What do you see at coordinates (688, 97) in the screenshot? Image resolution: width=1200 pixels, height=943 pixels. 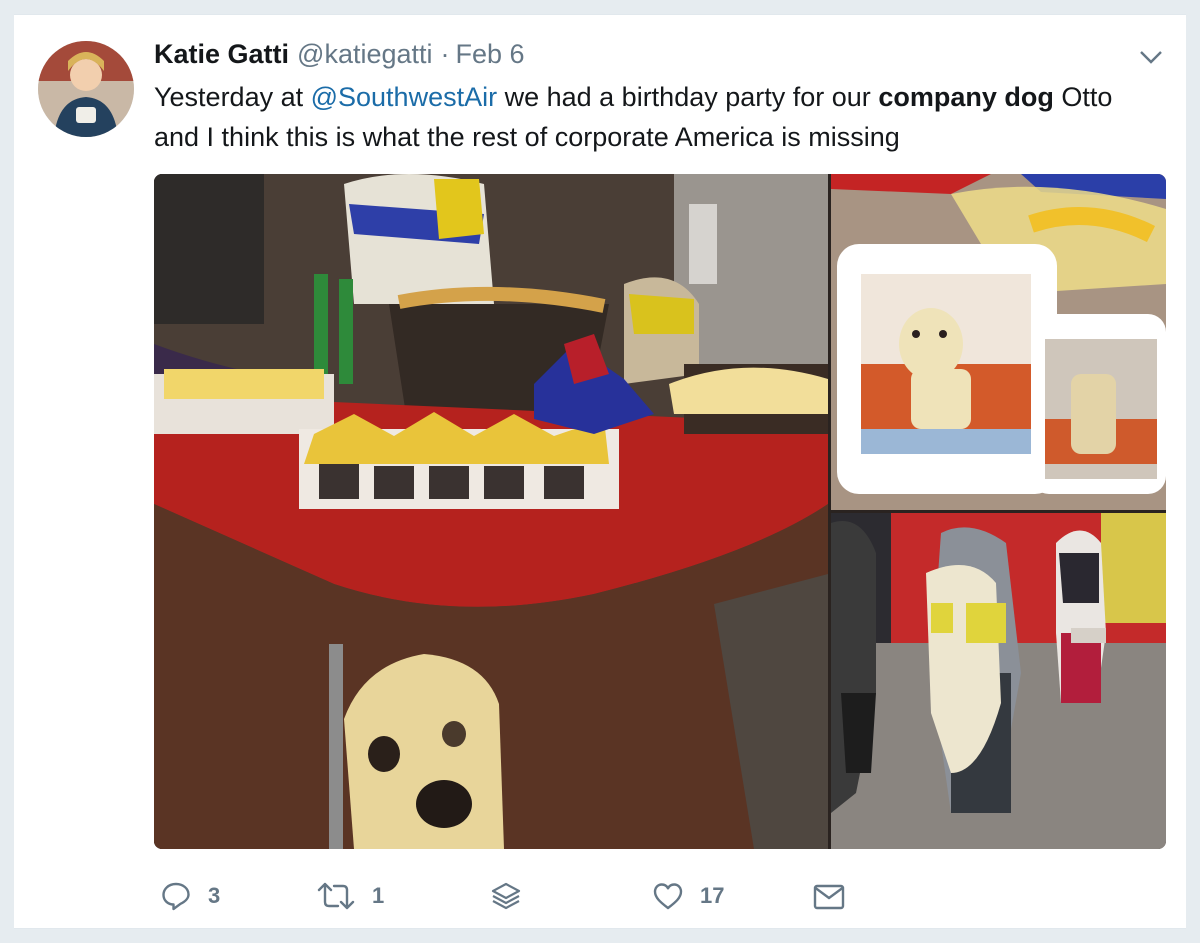 I see `tweet-text-part: we had a birthday party for our` at bounding box center [688, 97].